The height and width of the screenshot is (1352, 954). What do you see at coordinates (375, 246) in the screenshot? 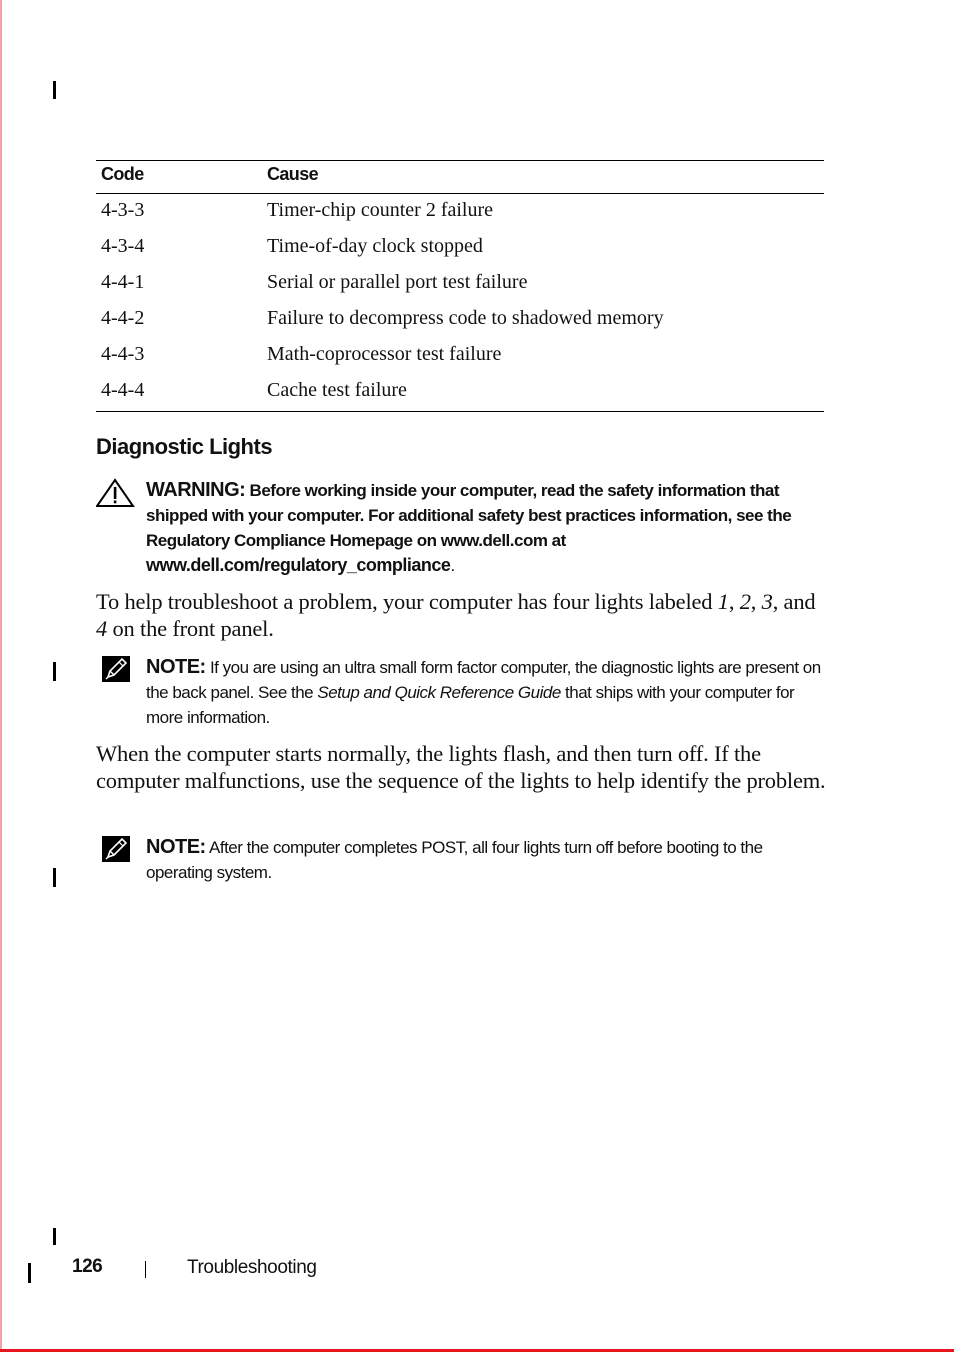
I see `cause-cell: Time-of-day clock stopped` at bounding box center [375, 246].